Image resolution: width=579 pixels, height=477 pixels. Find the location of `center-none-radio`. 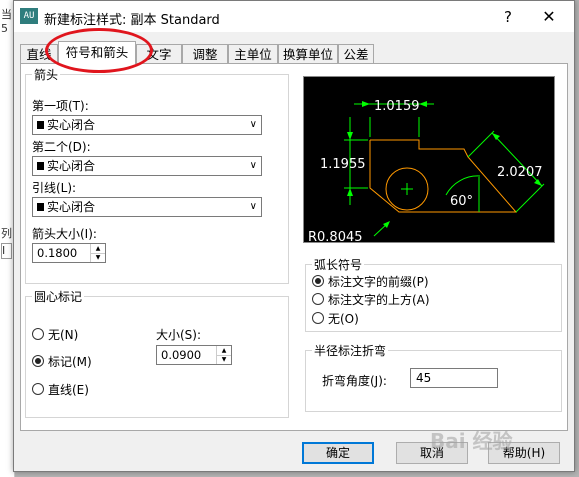

center-none-radio is located at coordinates (38, 334).